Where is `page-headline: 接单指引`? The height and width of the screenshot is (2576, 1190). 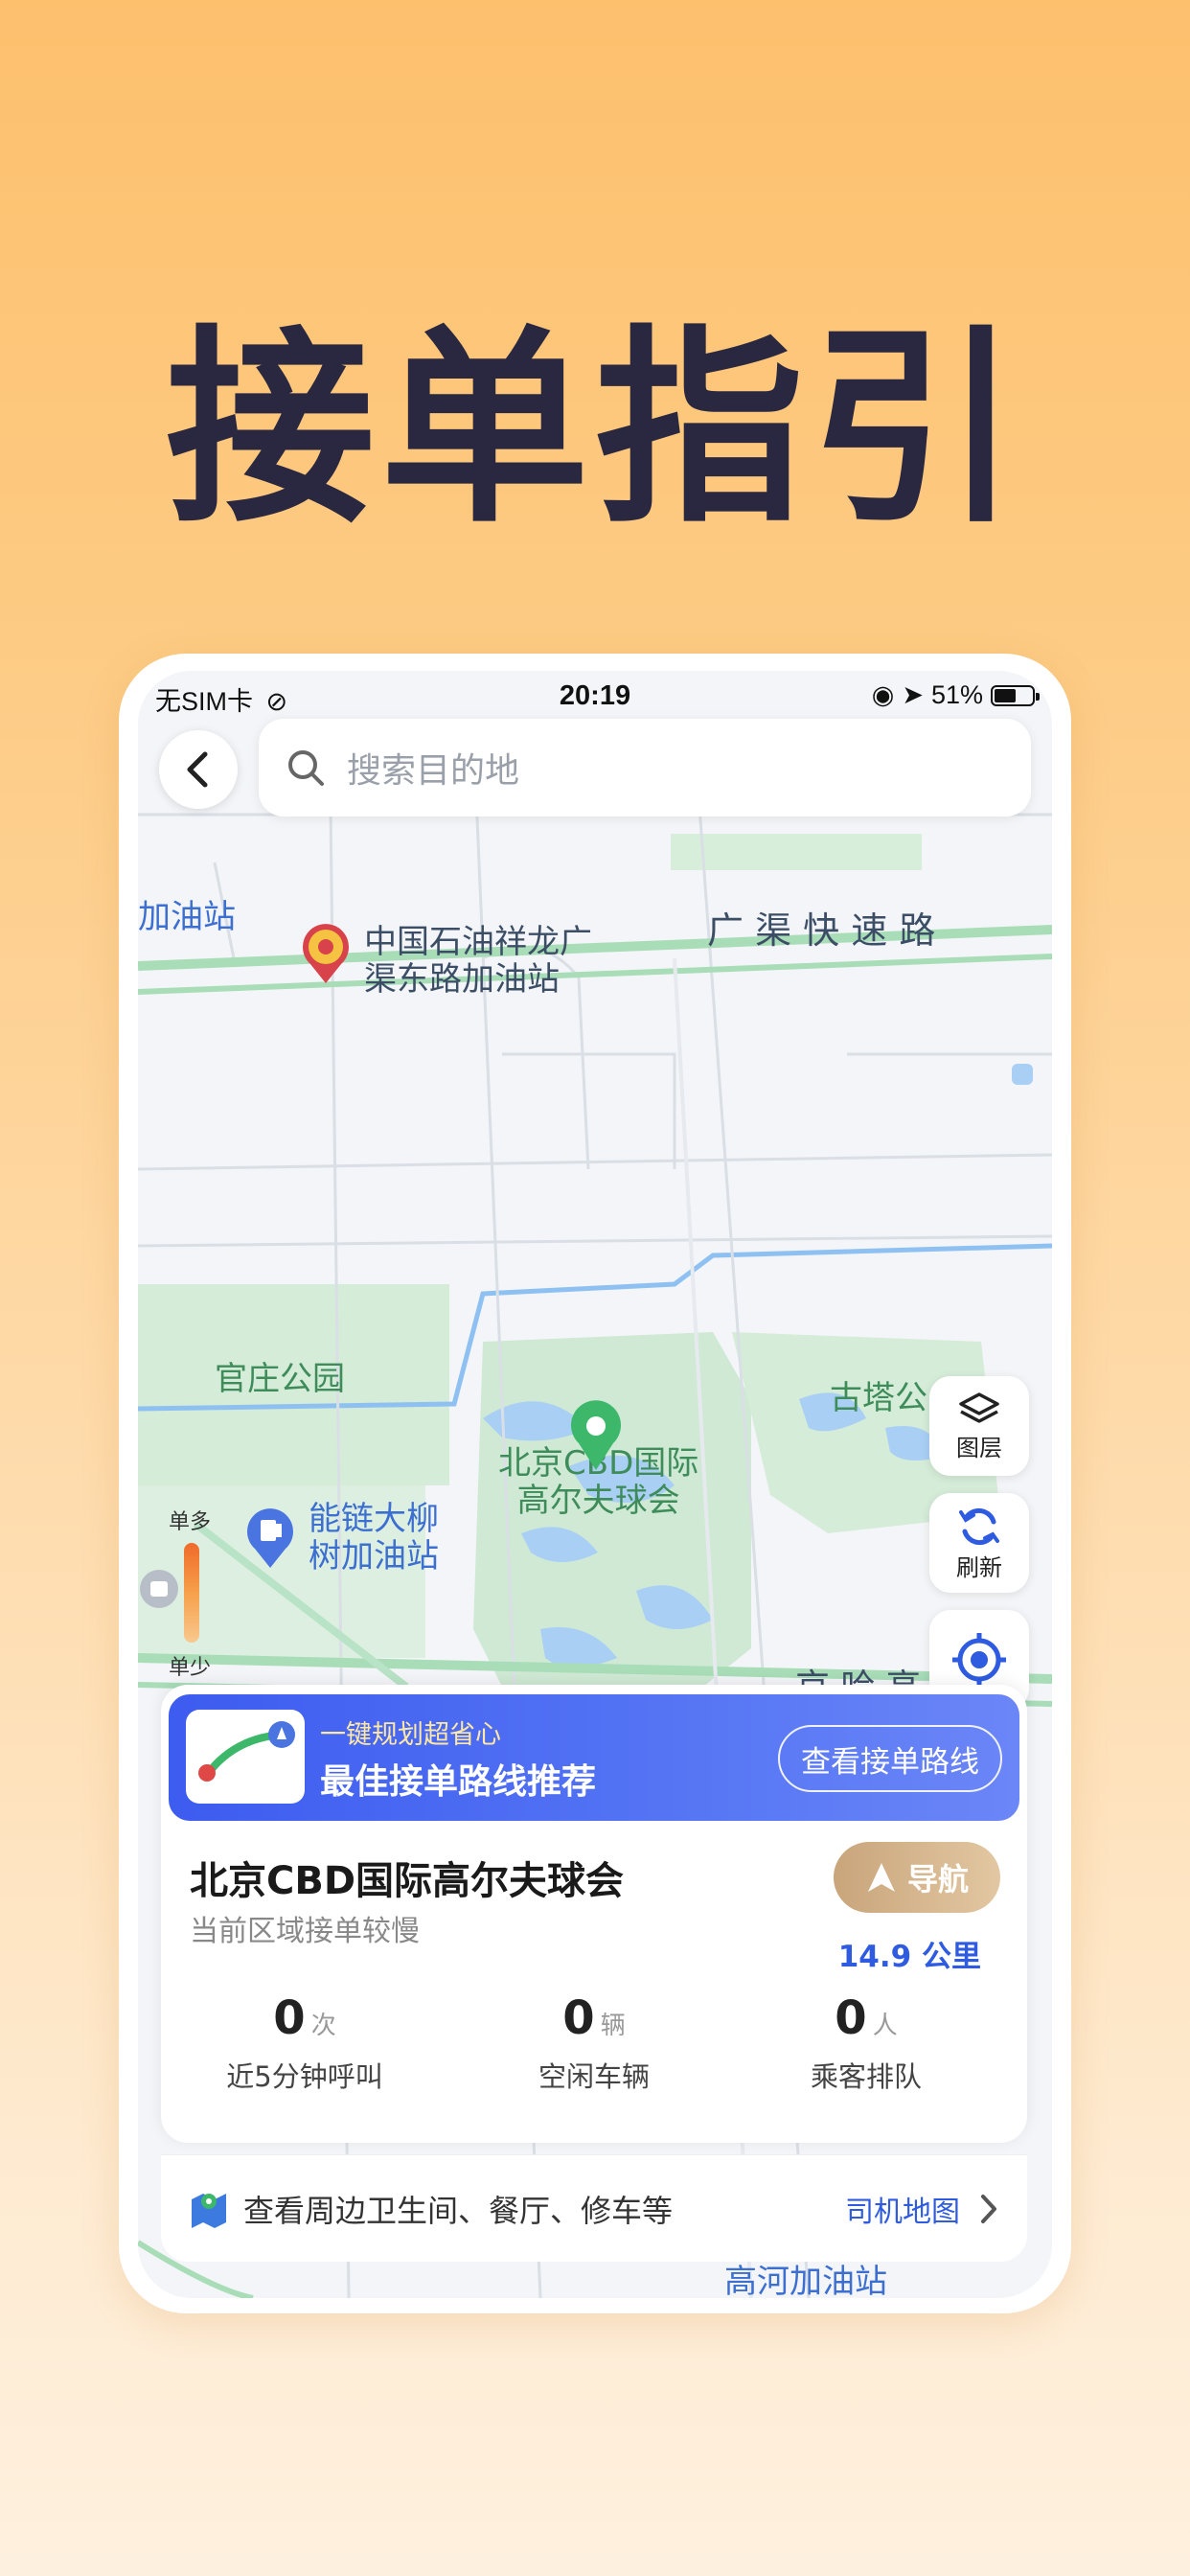 page-headline: 接单指引 is located at coordinates (595, 430).